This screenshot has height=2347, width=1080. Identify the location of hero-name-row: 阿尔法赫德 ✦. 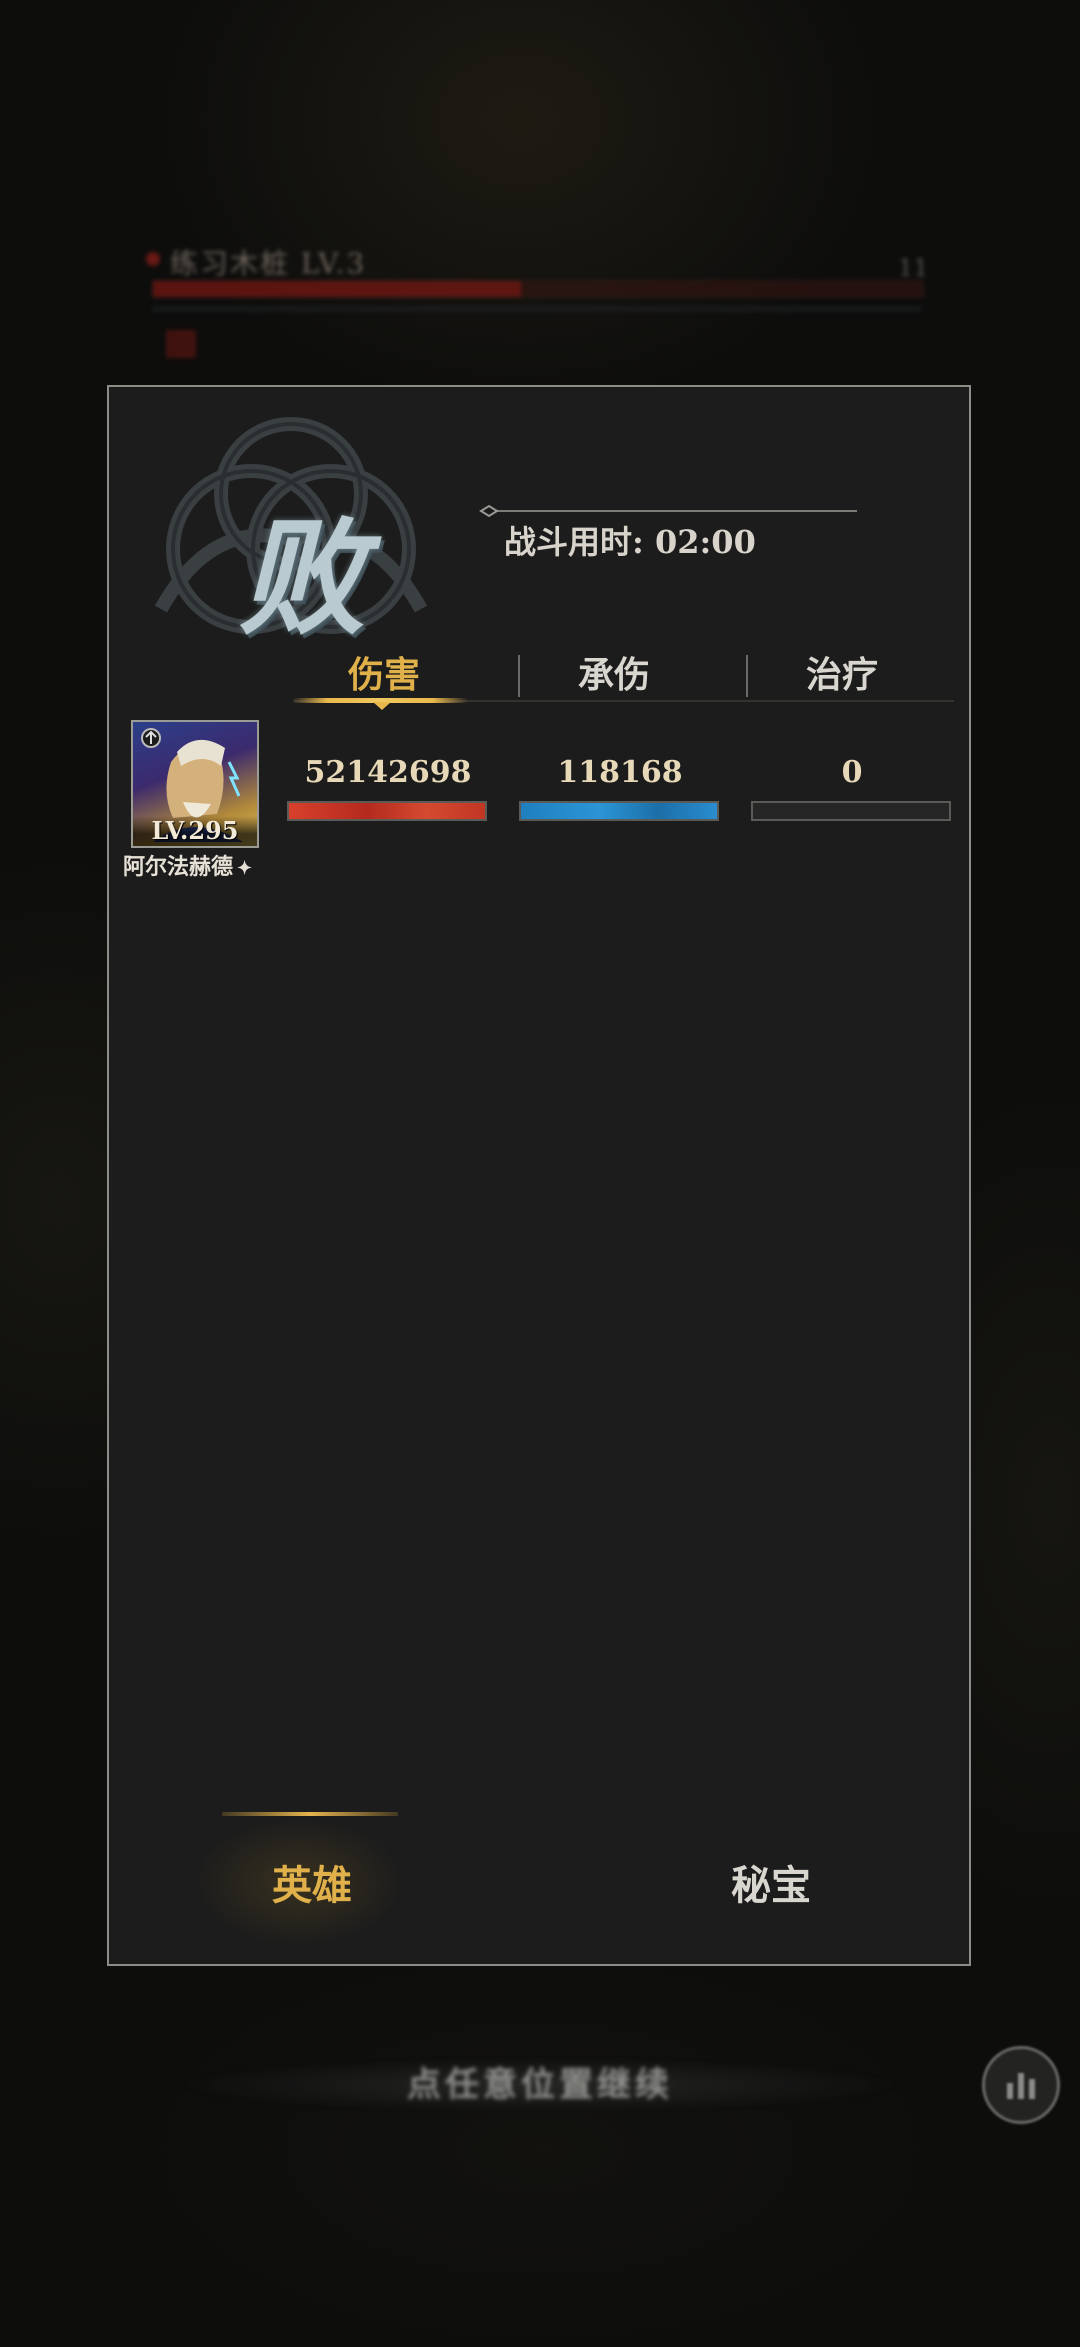
(187, 865).